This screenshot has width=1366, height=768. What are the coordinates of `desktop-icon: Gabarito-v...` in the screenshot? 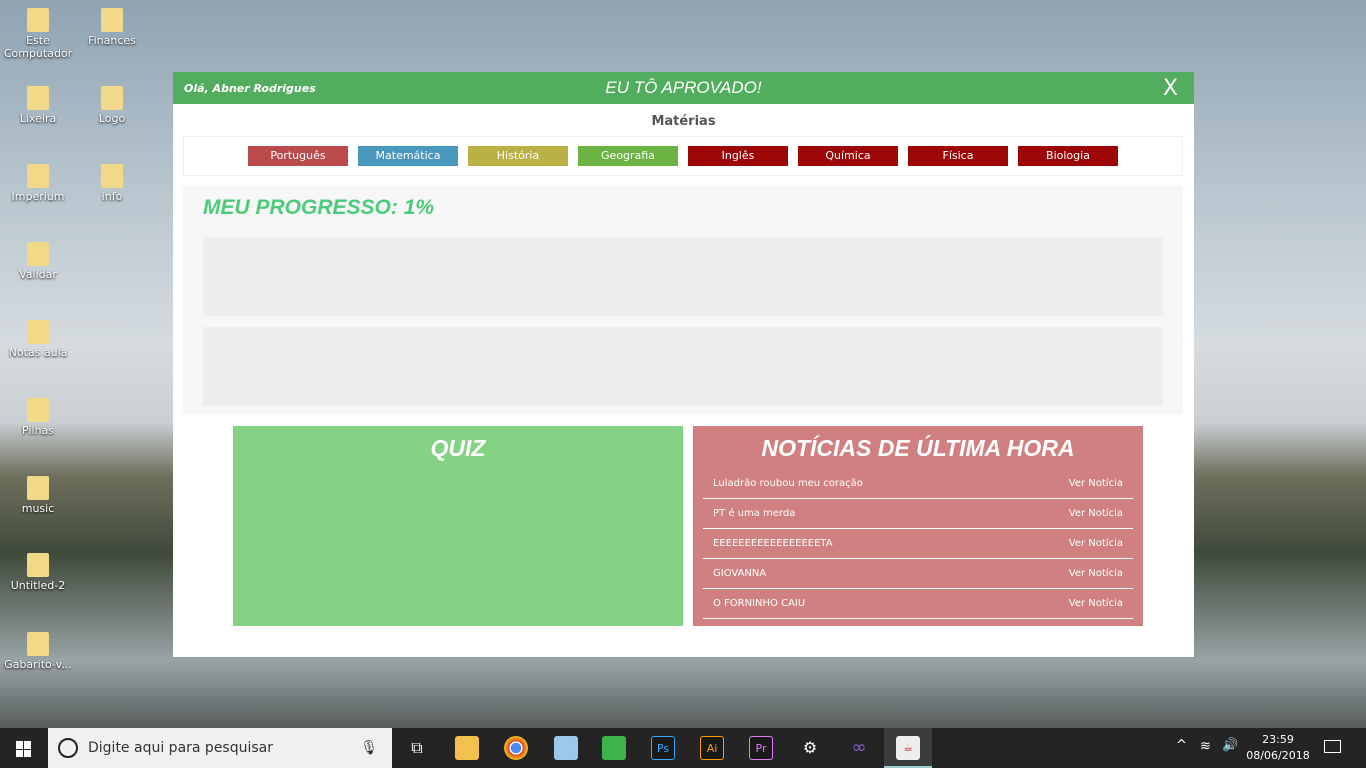 It's located at (38, 651).